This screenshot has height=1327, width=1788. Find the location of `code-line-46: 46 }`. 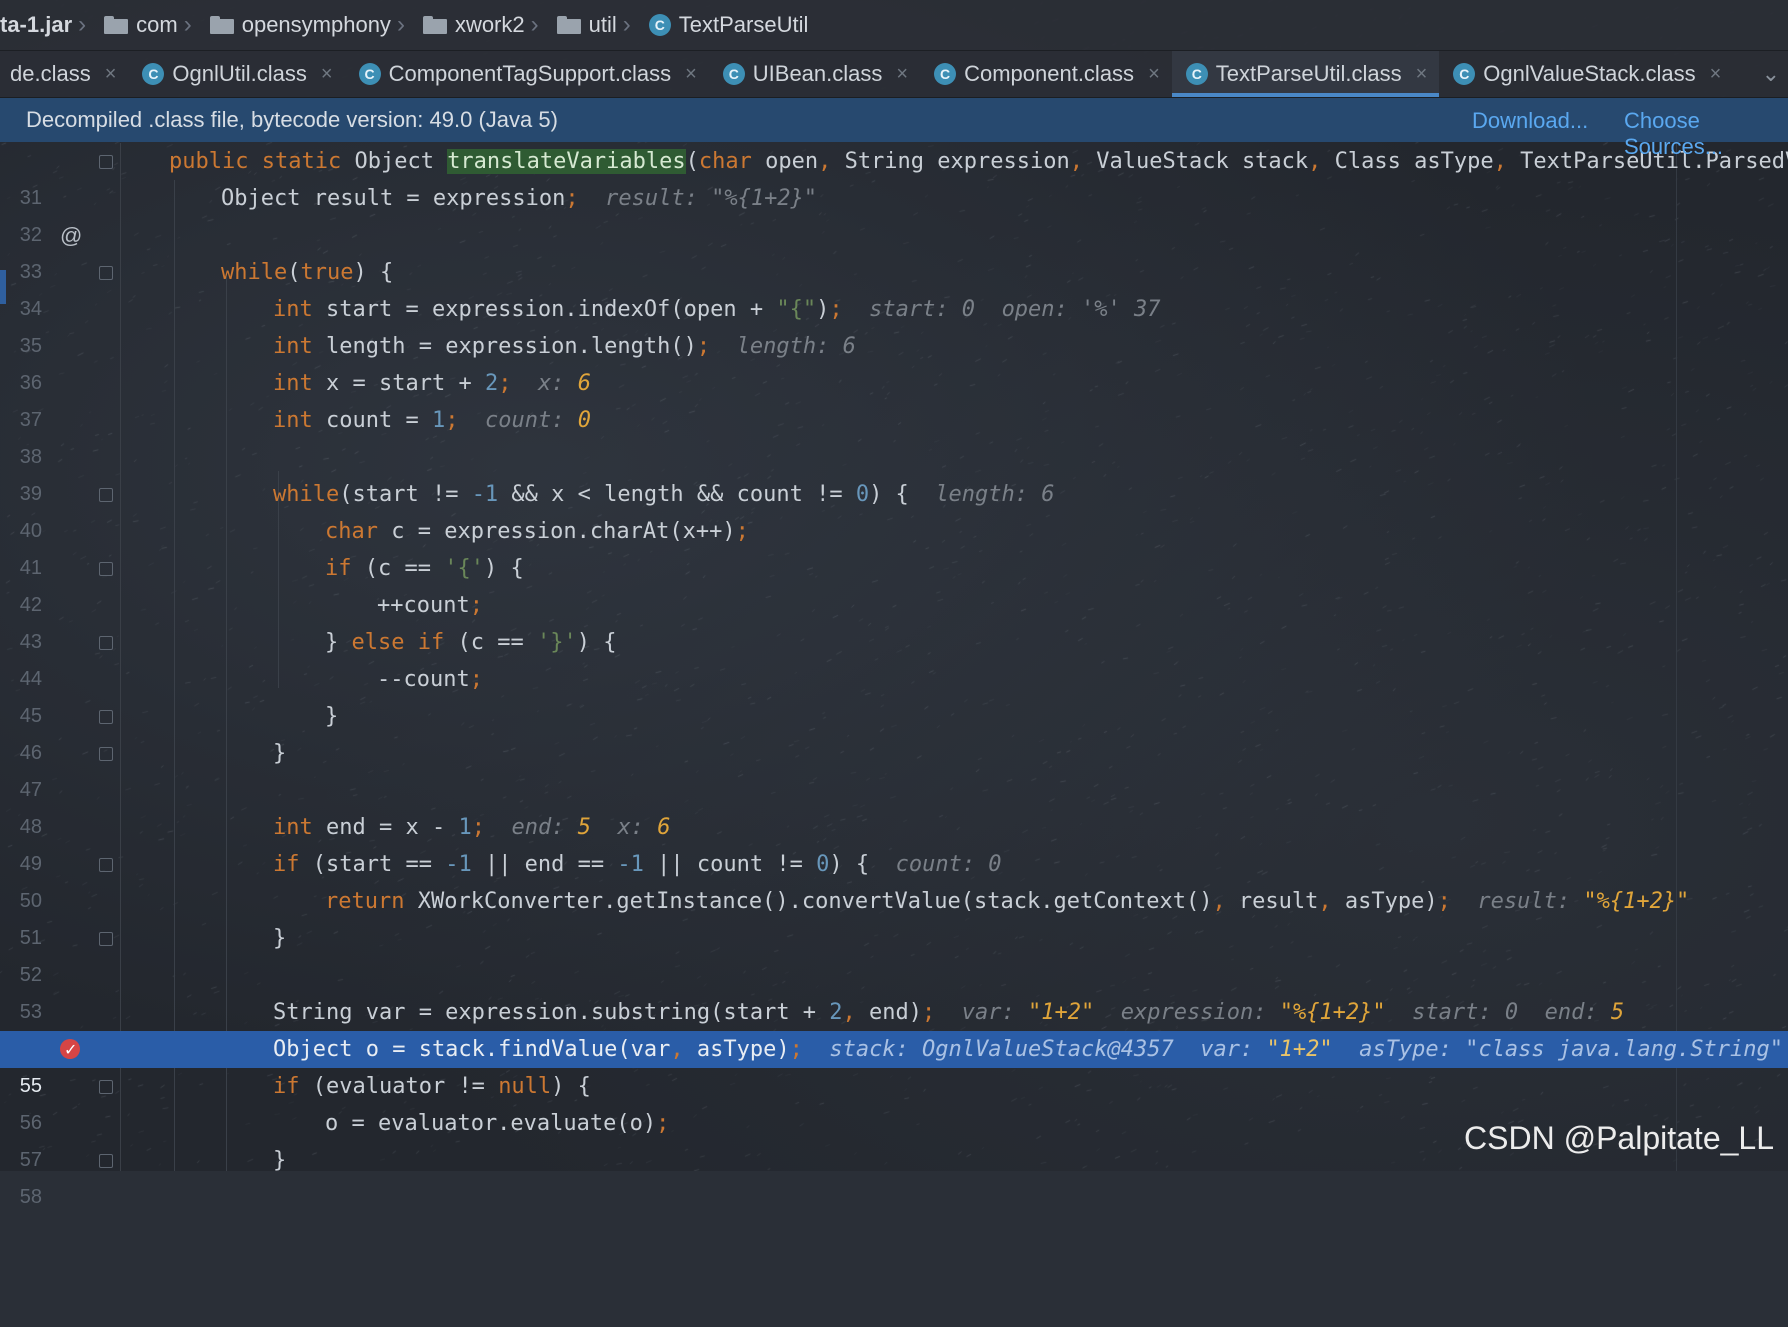

code-line-46: 46 } is located at coordinates (894, 731).